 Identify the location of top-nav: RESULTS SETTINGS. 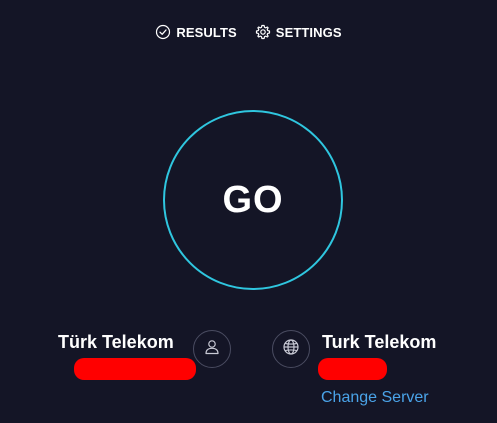
(248, 32).